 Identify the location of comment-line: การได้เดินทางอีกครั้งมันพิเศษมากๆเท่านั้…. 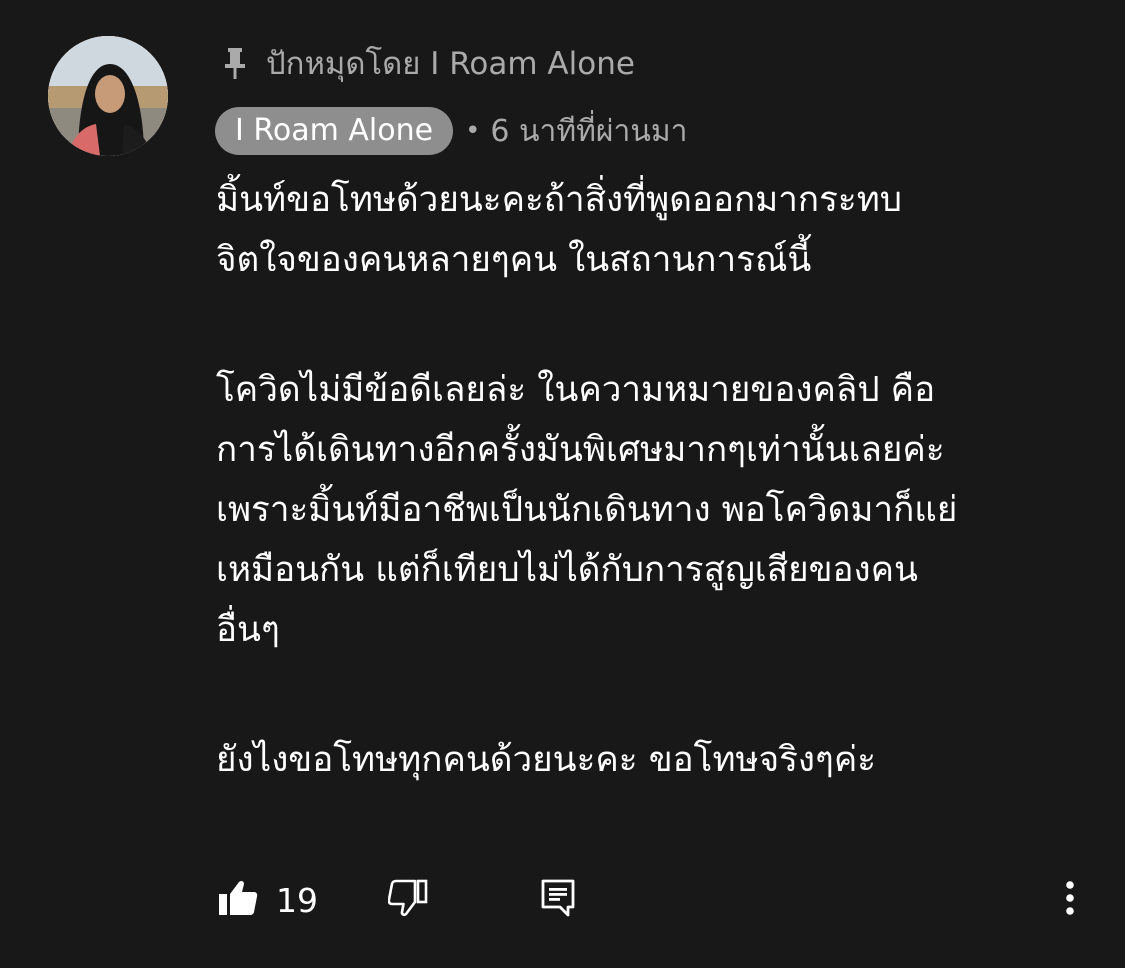
(580, 450).